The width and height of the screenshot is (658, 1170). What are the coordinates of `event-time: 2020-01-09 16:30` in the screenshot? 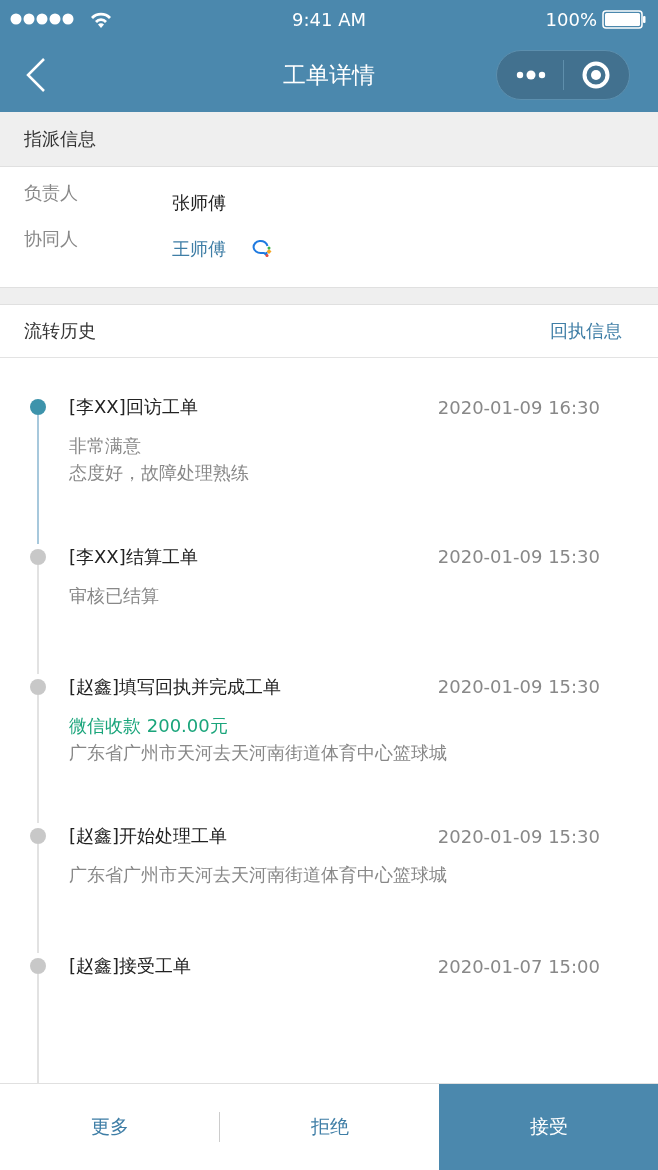 It's located at (518, 407).